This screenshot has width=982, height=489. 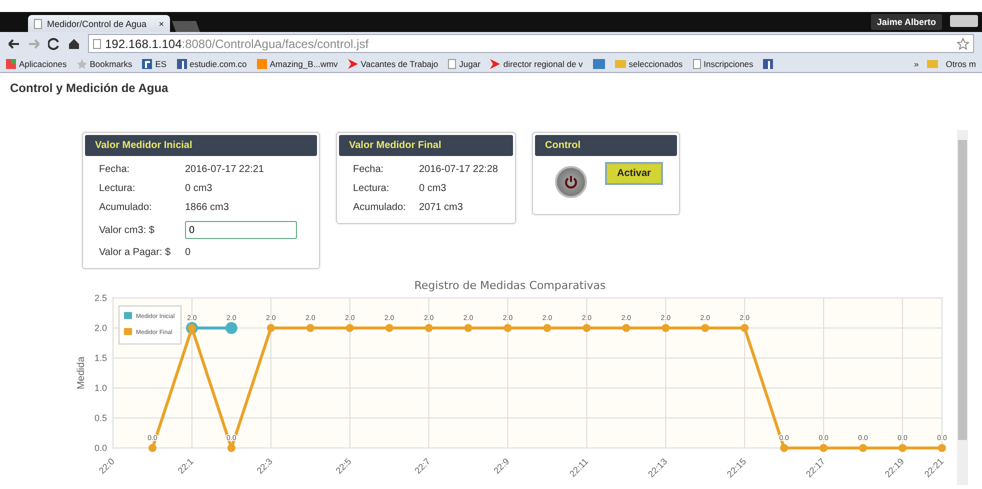 What do you see at coordinates (441, 207) in the screenshot?
I see `field-value: 2071 cm3` at bounding box center [441, 207].